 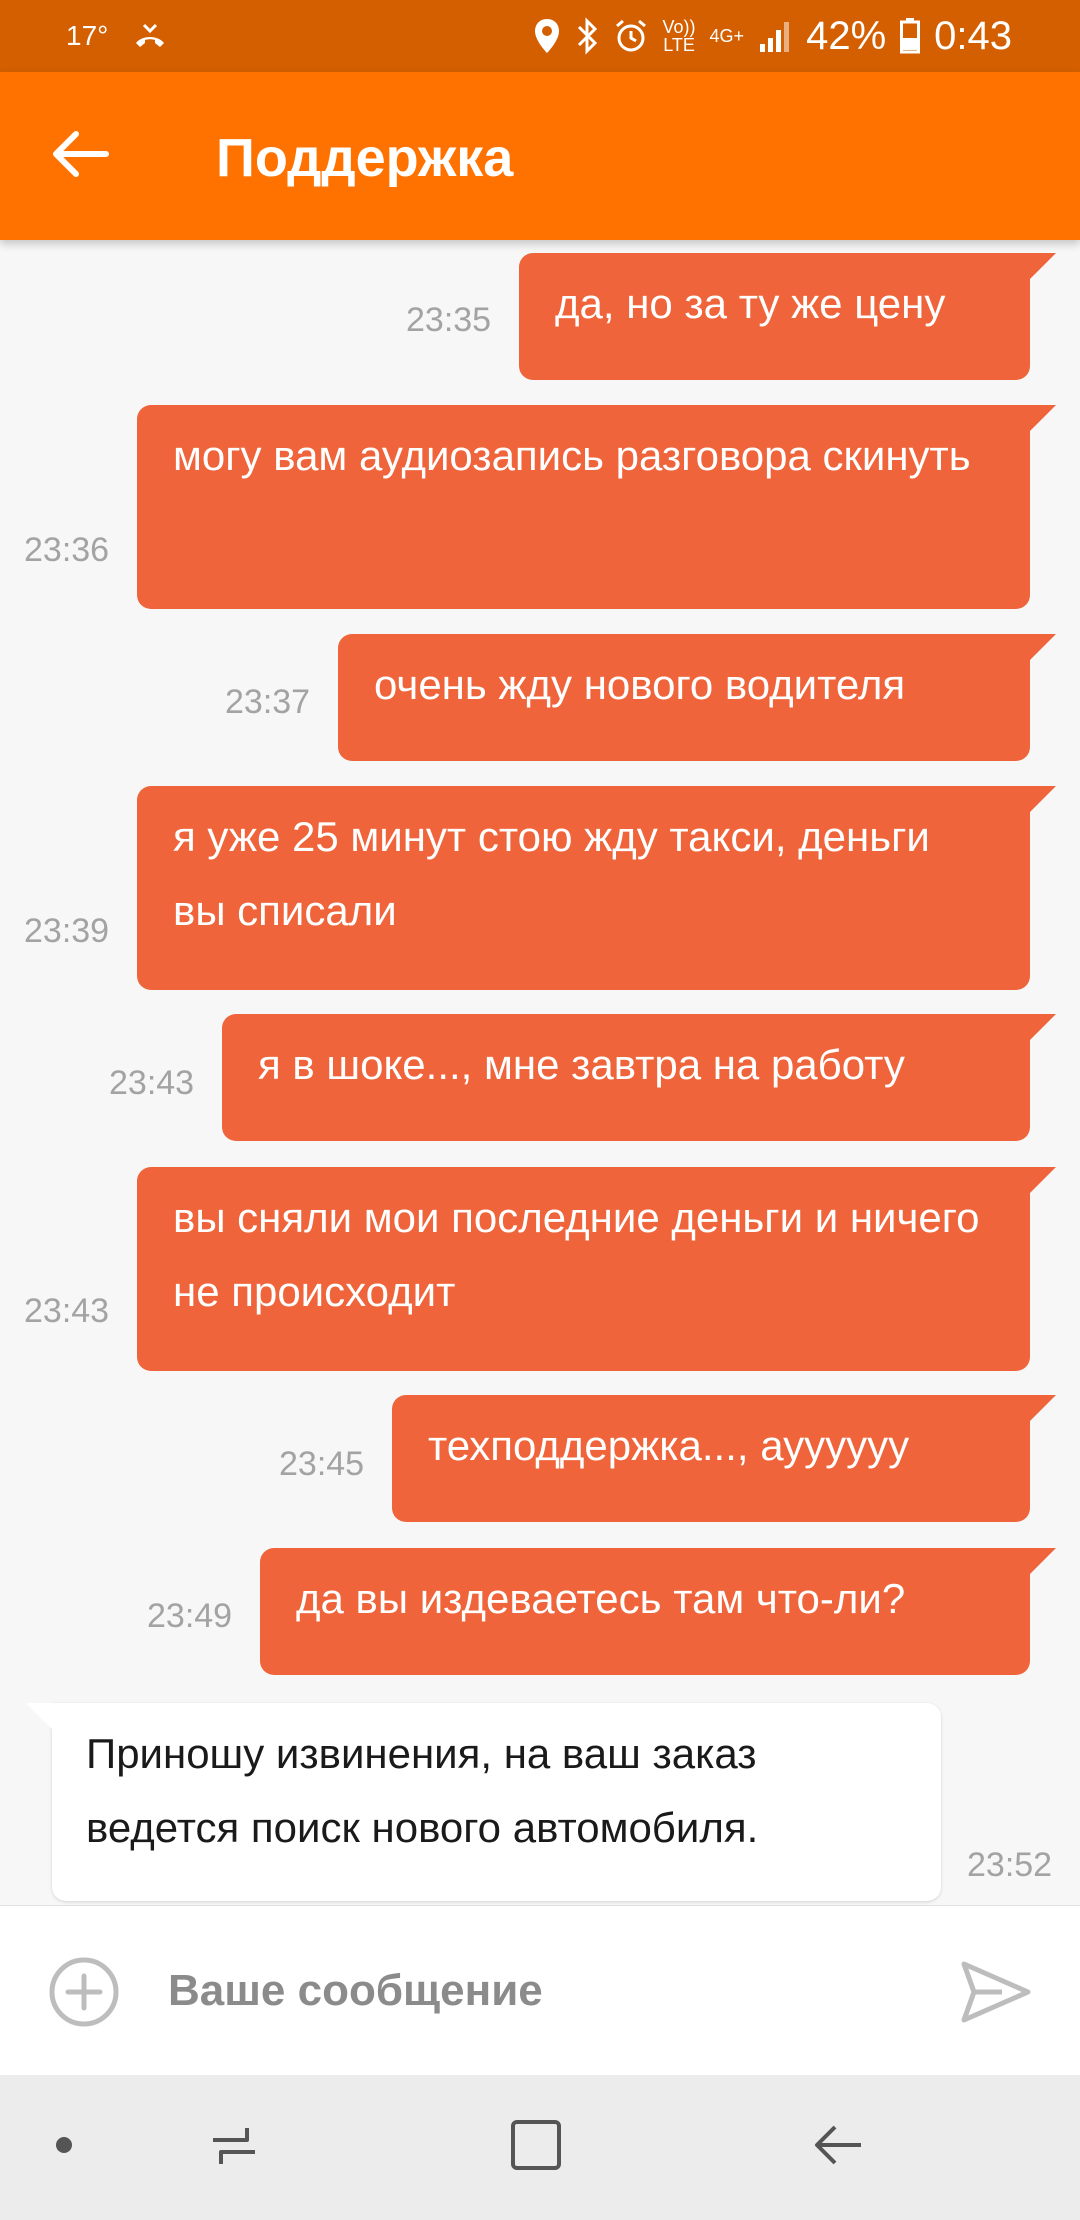 I want to click on message-input, so click(x=538, y=1991).